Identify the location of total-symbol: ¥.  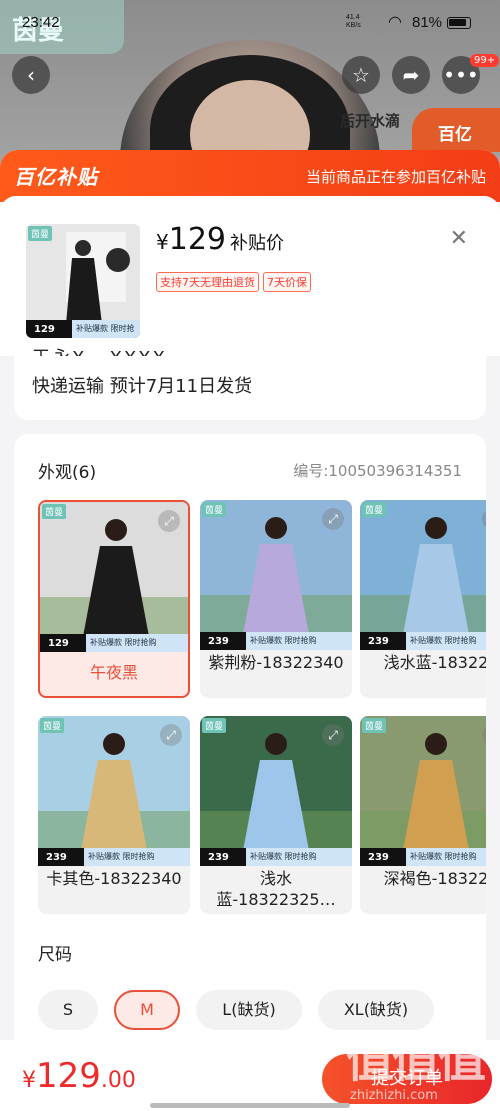
(29, 1080).